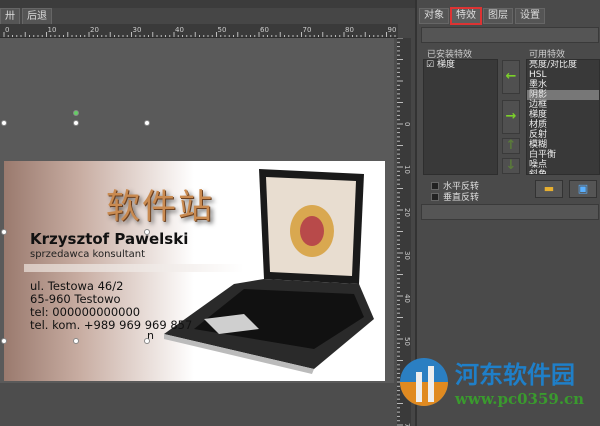 This screenshot has height=426, width=600. Describe the element at coordinates (530, 16) in the screenshot. I see `tab-settings: 设置` at that location.